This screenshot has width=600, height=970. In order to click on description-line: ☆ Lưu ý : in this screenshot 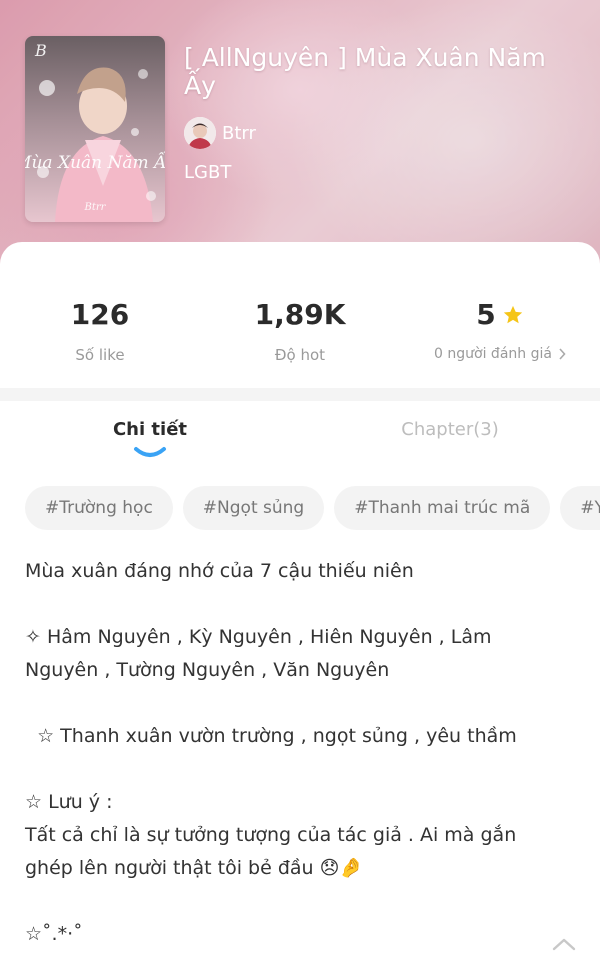, I will do `click(69, 802)`.